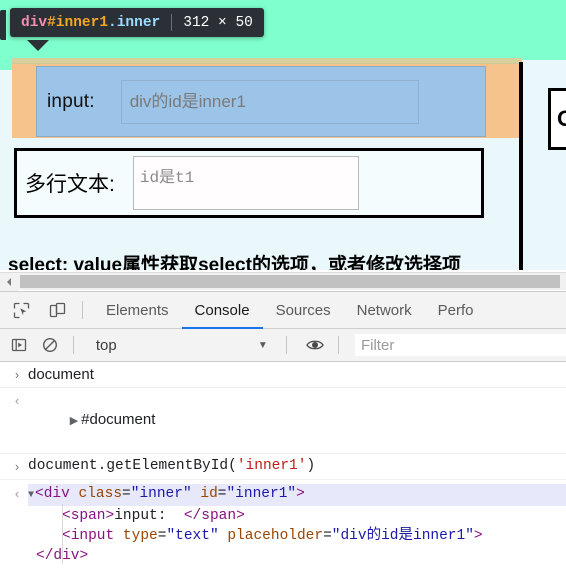 The image size is (566, 588). Describe the element at coordinates (297, 556) in the screenshot. I see `node-output-line: </div>` at that location.